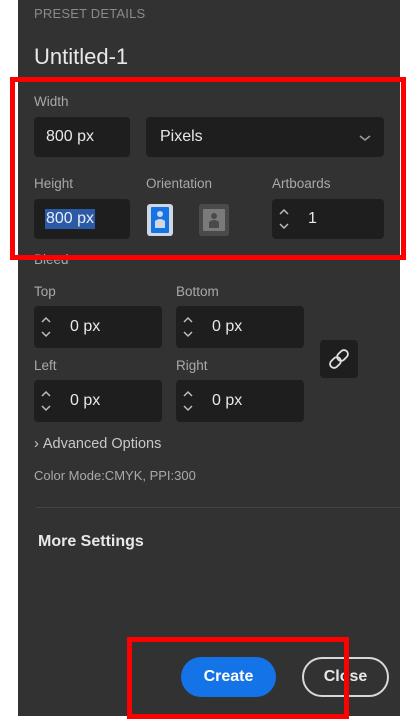 The image size is (410, 719). I want to click on bleed-left-label: Left, so click(45, 365).